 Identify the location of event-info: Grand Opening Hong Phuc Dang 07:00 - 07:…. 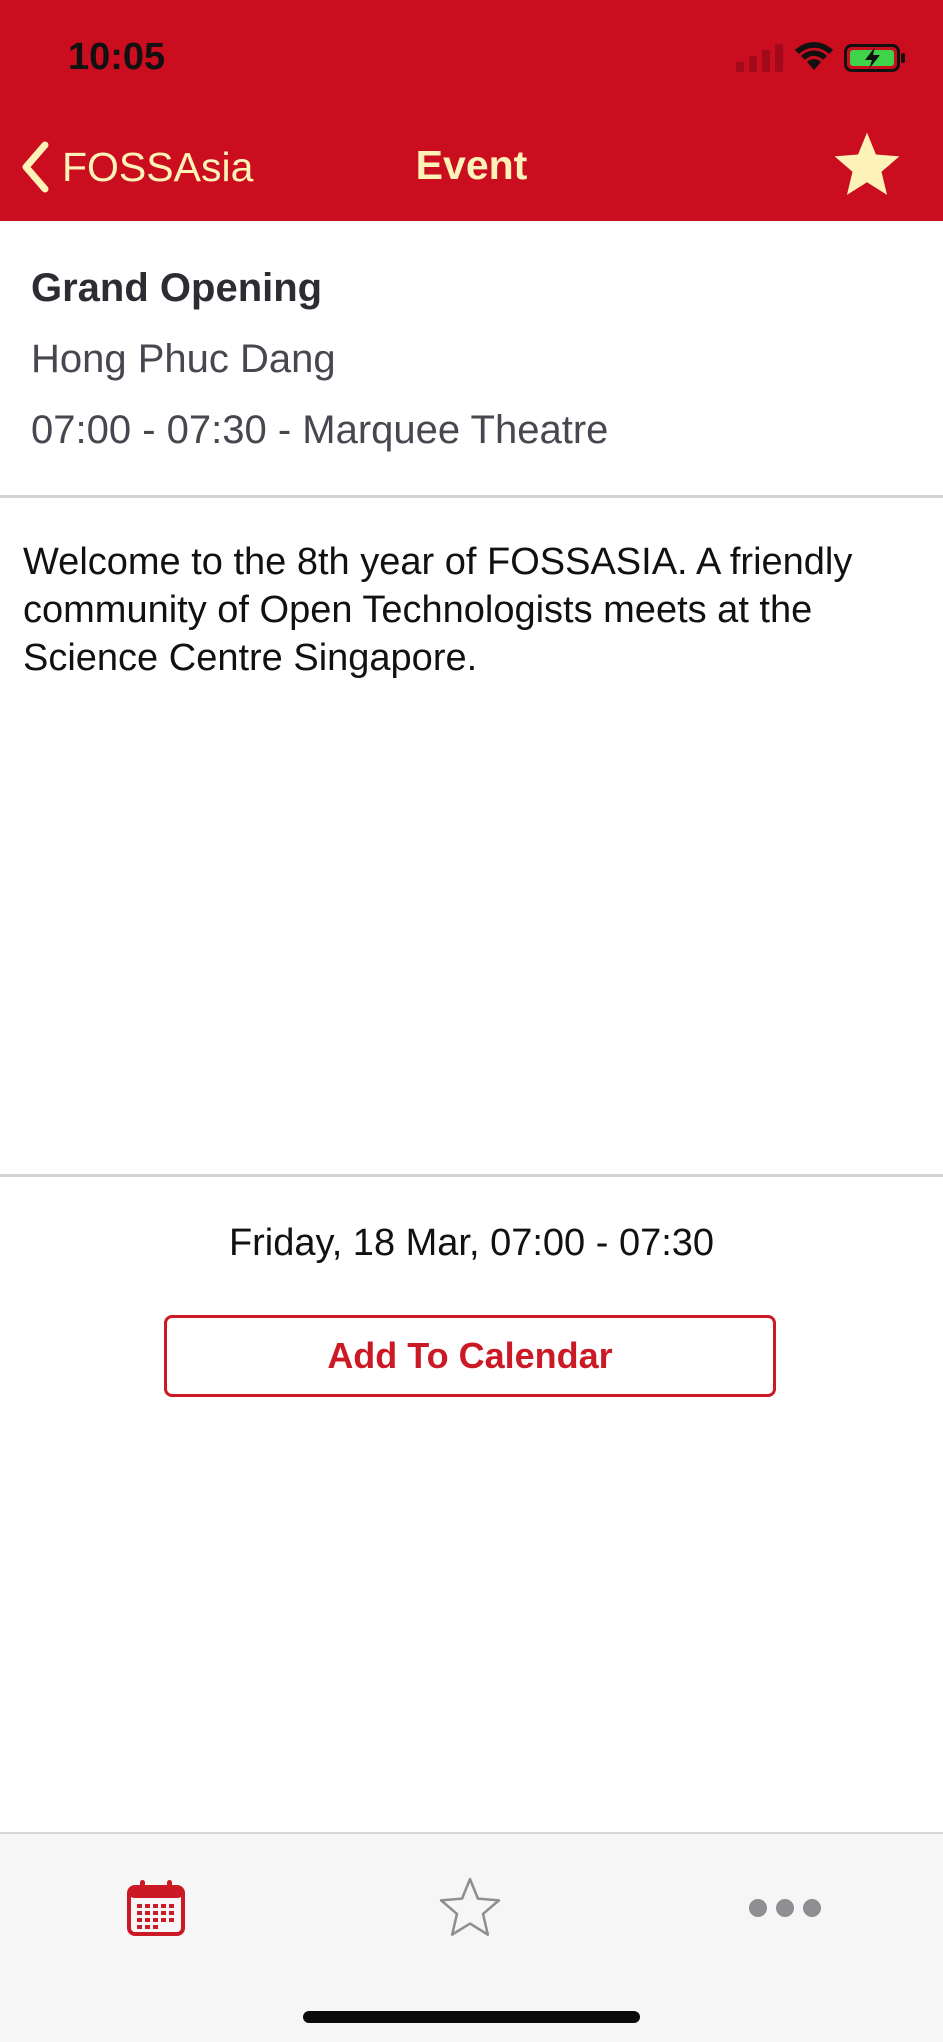
(319, 359).